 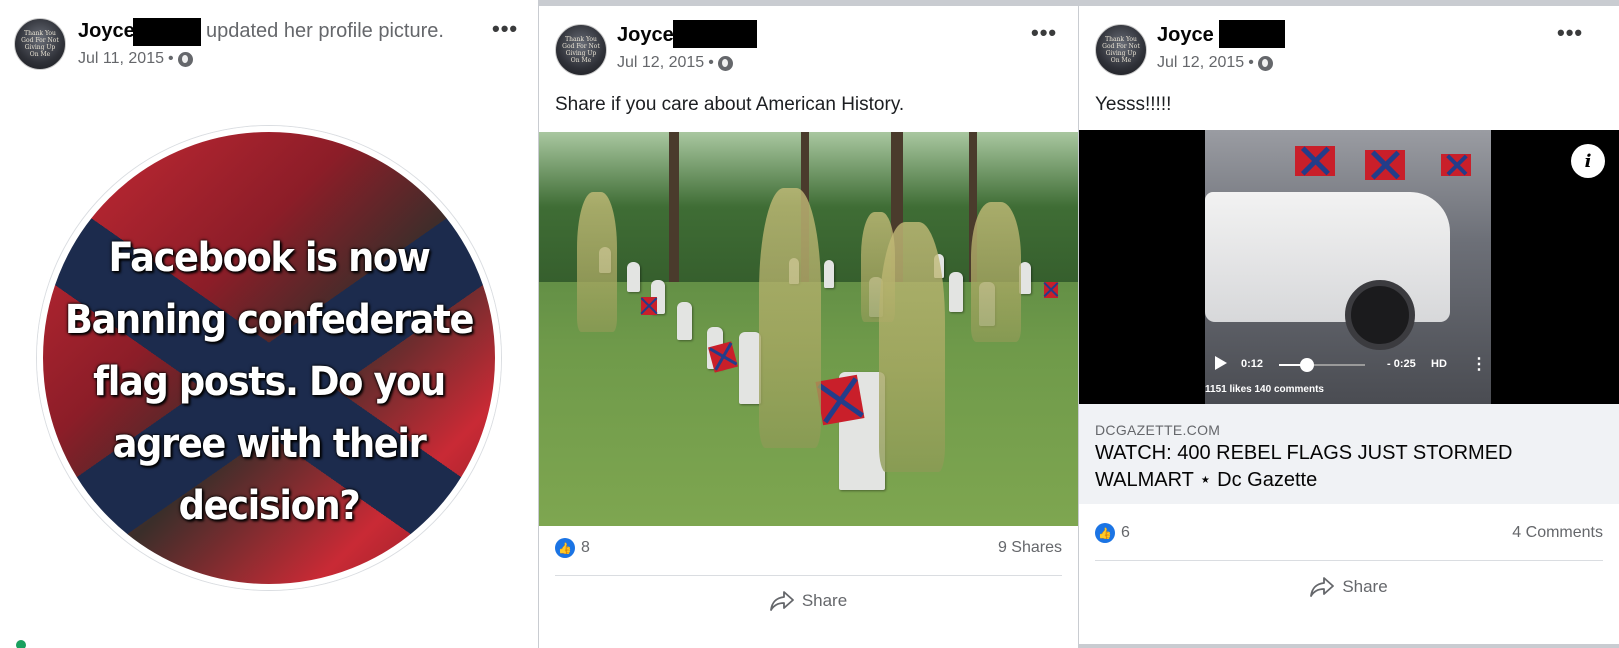 What do you see at coordinates (1327, 257) in the screenshot?
I see `pickup-truck` at bounding box center [1327, 257].